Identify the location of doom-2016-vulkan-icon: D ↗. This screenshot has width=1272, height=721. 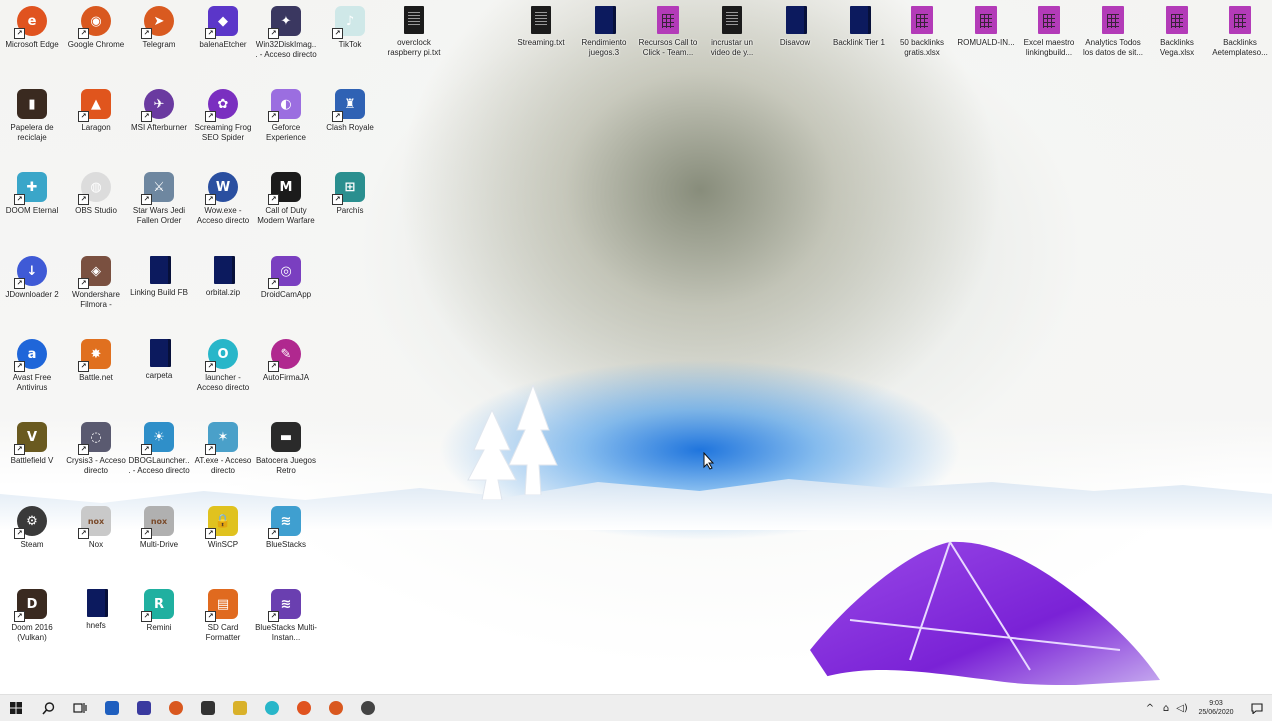
(30, 605).